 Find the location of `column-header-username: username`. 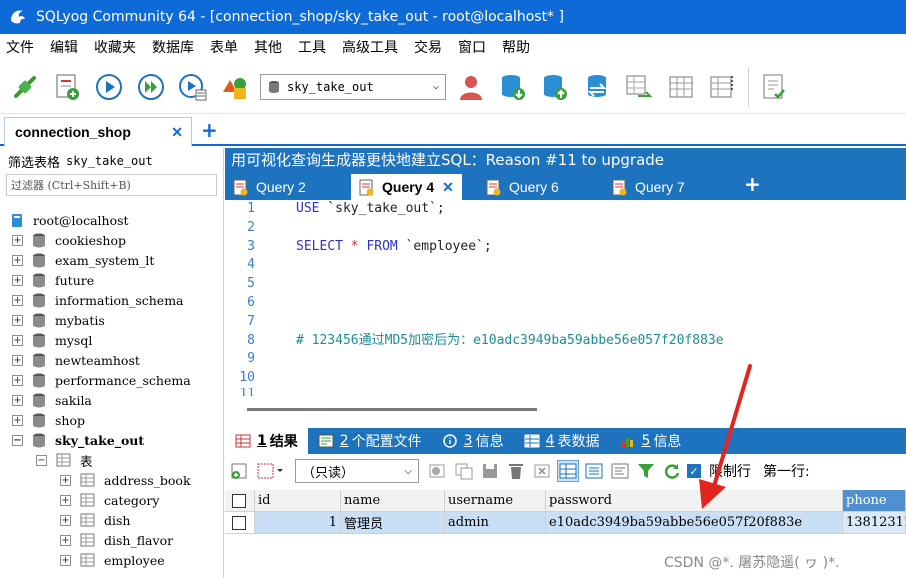

column-header-username: username is located at coordinates (495, 501).